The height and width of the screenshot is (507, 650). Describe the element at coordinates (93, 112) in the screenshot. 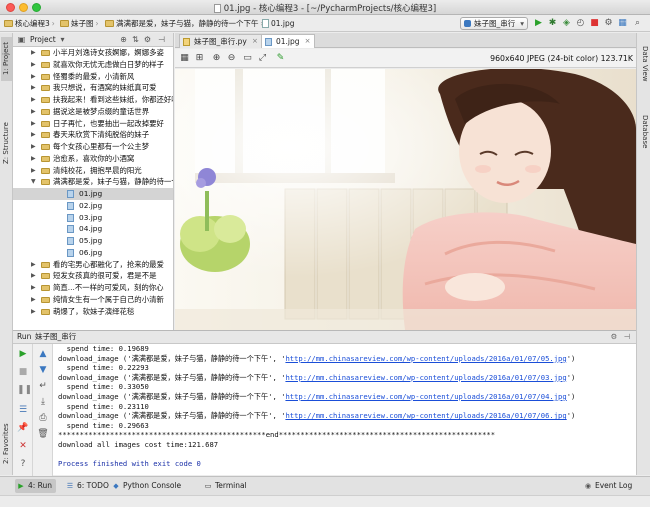

I see `tree-folder-item: ▶ 据说这是被梦点缀的童话世界` at that location.